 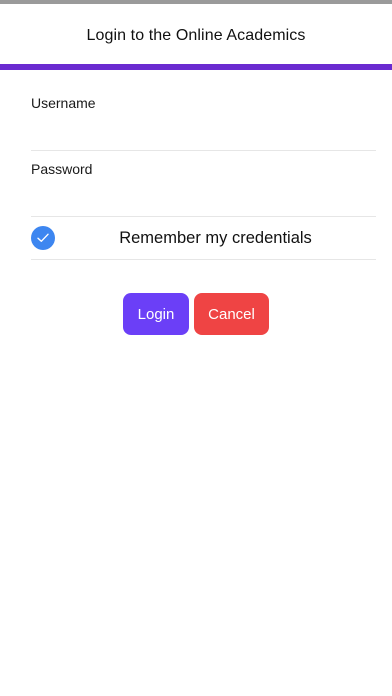 I want to click on remember-row: Remember my credentials, so click(x=203, y=238).